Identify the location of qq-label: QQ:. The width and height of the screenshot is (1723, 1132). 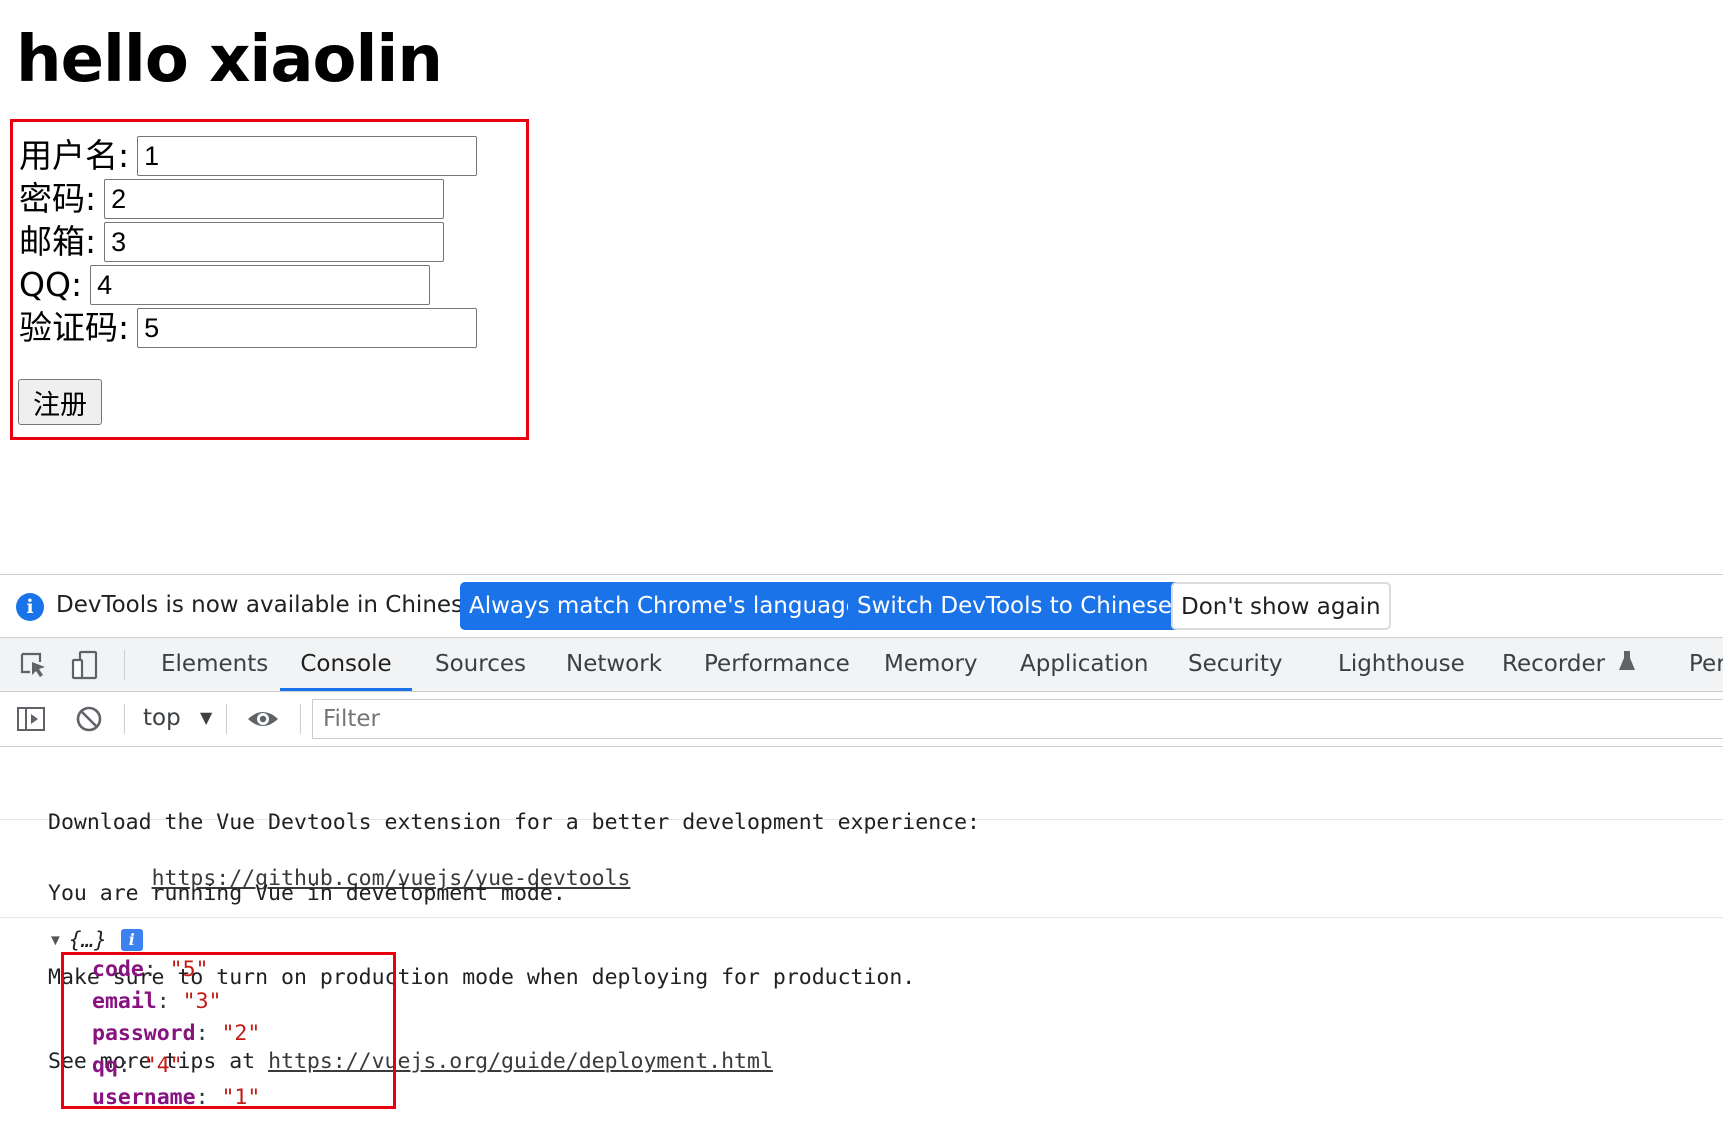
(51, 284).